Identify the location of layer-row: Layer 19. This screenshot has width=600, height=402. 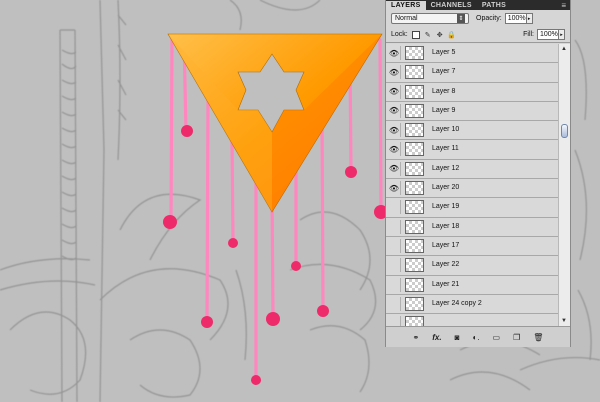
(472, 208).